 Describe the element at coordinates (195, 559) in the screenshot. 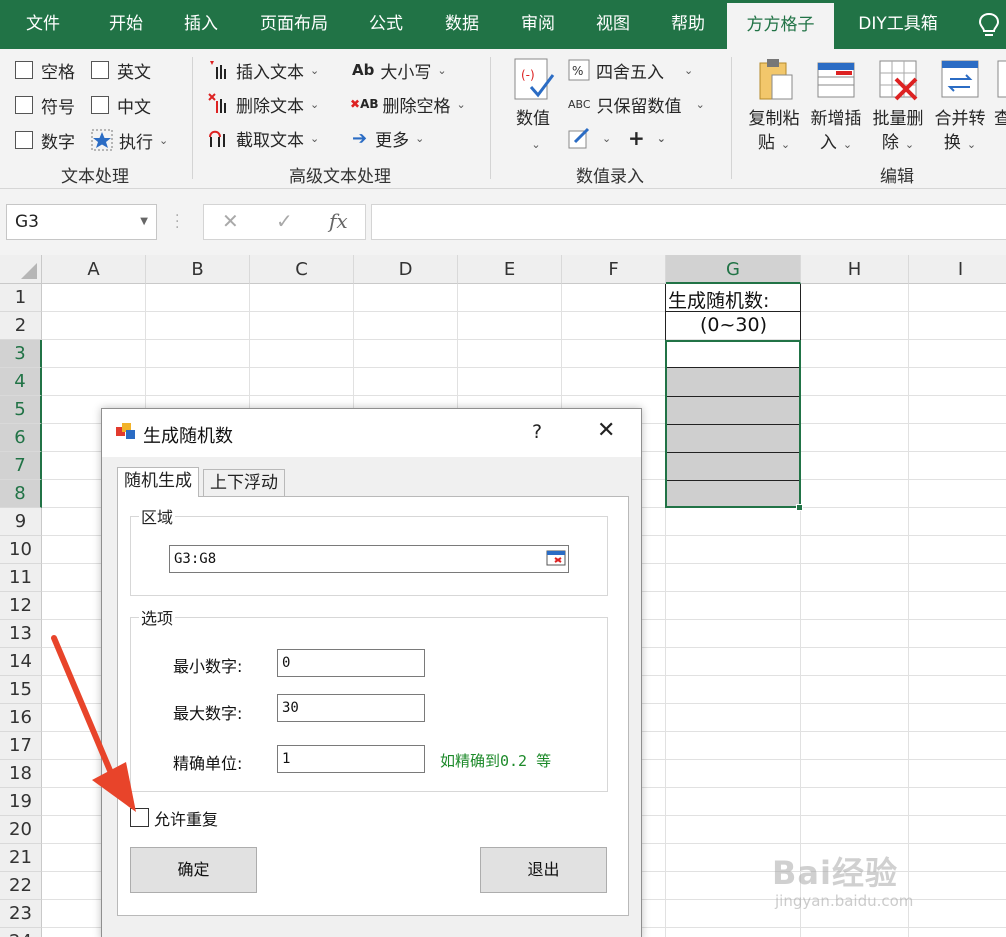

I see `range-input-value: G3:G8` at that location.